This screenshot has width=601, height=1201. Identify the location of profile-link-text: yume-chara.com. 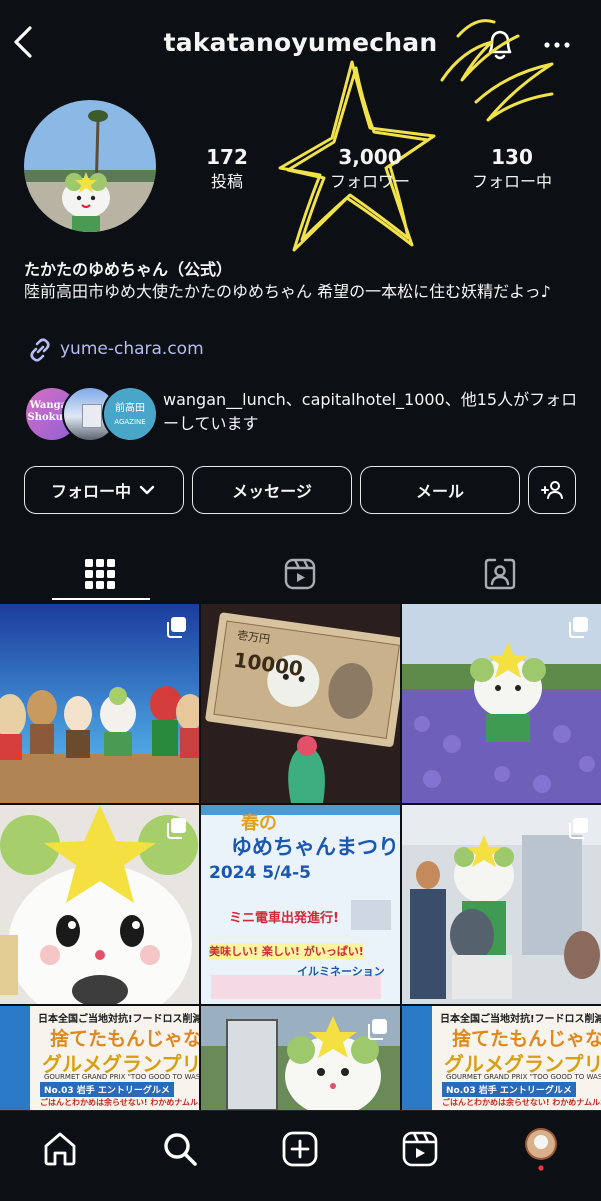
(132, 349).